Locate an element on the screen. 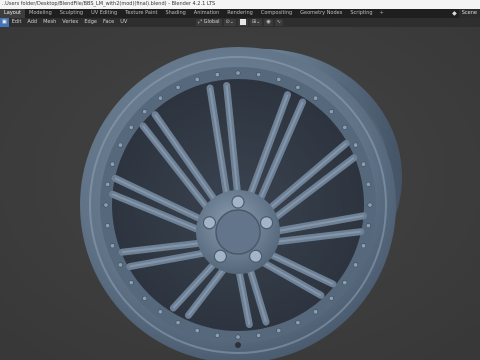  proportional-edit-icon: ◉ is located at coordinates (268, 22).